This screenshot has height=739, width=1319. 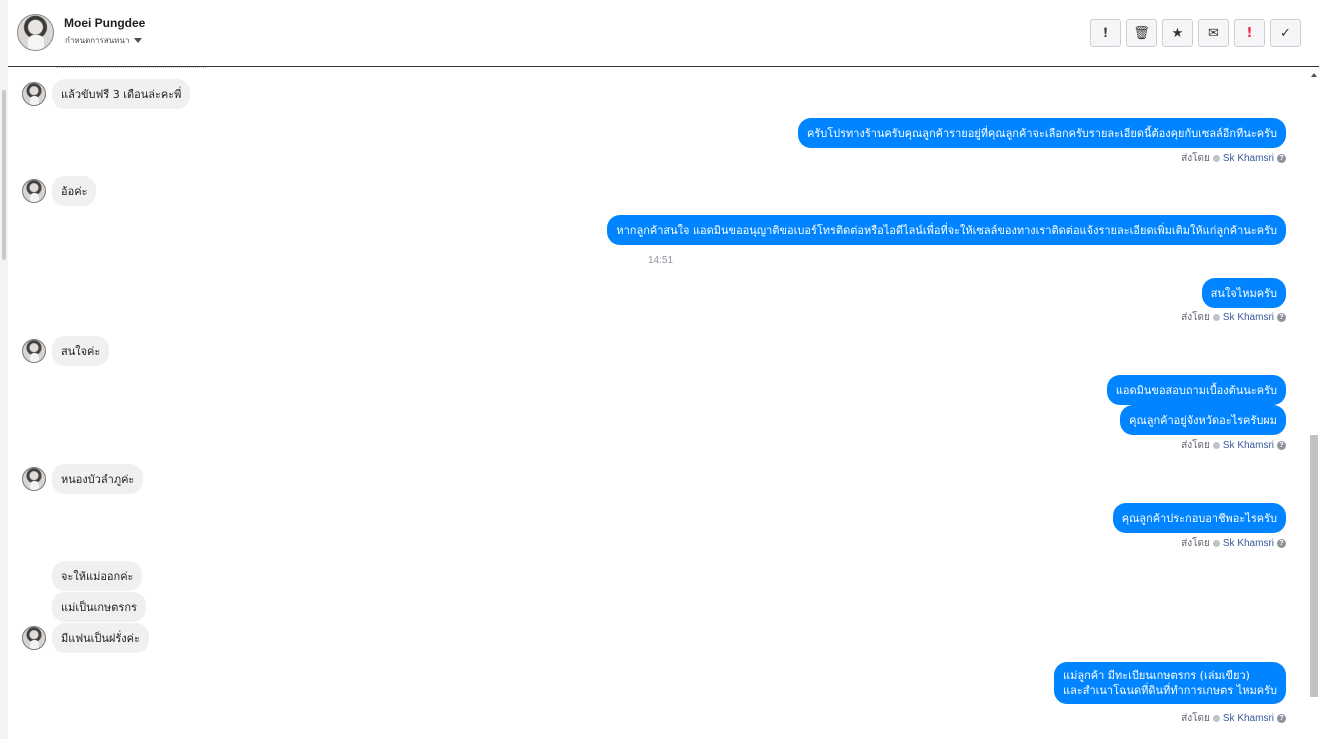 What do you see at coordinates (121, 94) in the screenshot?
I see `incoming-message: แล้วขับฟรี 3 เดือนล่ะคะพี่` at bounding box center [121, 94].